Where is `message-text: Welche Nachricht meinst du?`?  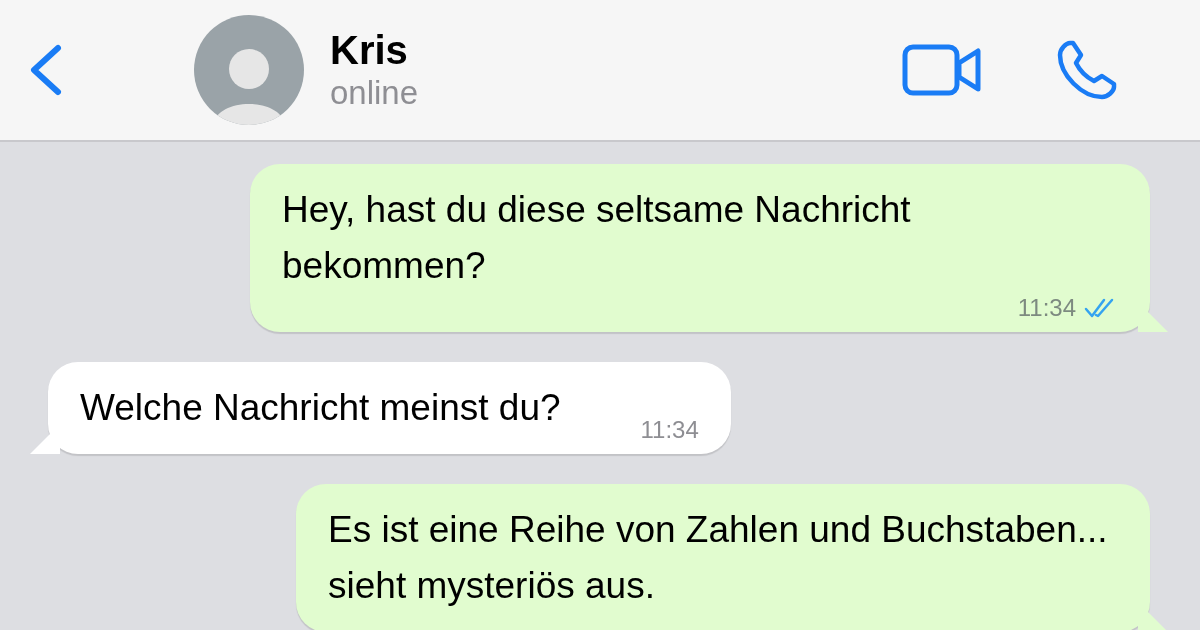
message-text: Welche Nachricht meinst du? is located at coordinates (320, 408).